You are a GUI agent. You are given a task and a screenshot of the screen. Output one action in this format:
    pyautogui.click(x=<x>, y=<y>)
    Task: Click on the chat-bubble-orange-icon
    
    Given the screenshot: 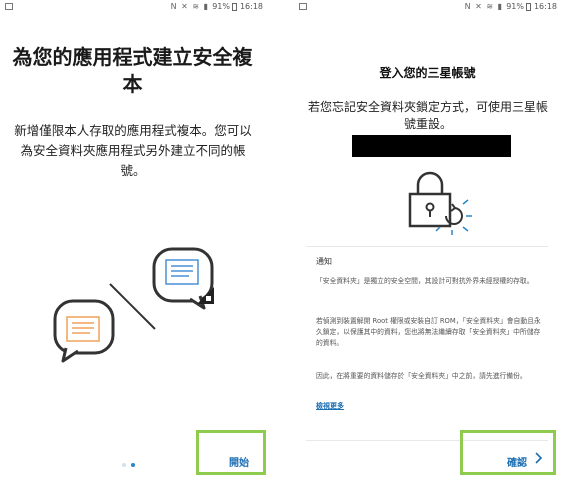 What is the action you would take?
    pyautogui.click(x=84, y=331)
    